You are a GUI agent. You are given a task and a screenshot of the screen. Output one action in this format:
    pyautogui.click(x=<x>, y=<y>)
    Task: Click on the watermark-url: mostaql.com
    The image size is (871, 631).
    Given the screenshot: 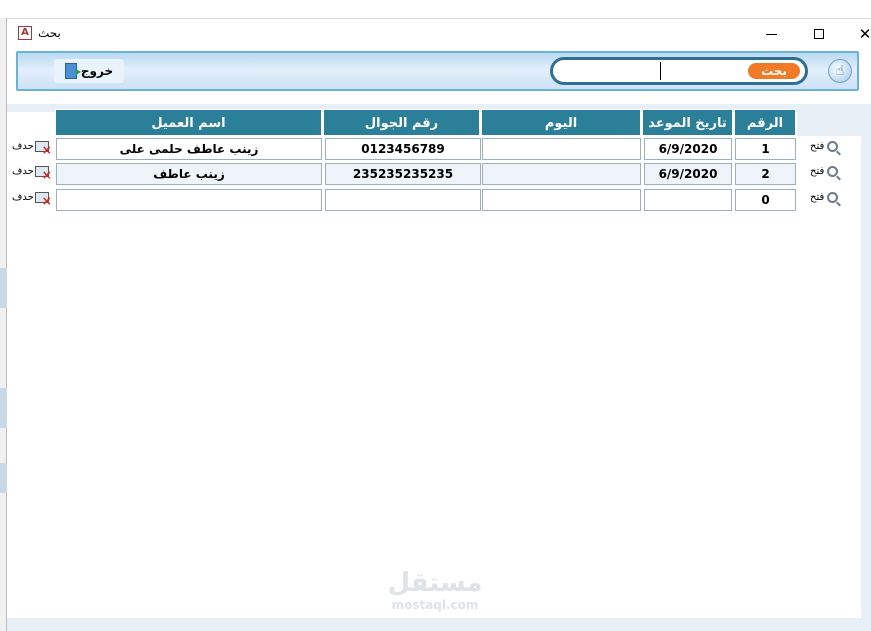 What is the action you would take?
    pyautogui.click(x=435, y=605)
    